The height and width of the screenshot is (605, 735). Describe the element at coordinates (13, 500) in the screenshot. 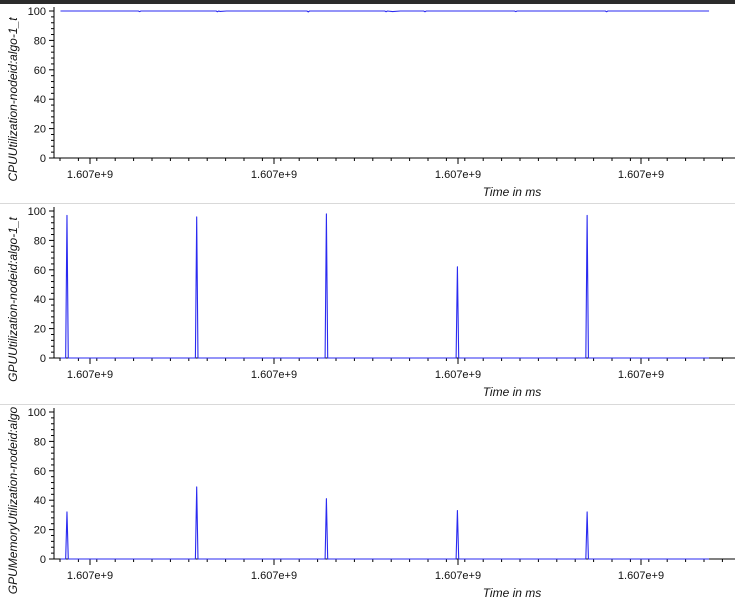

I see `y-axis-label: GPUMemoryUtilization-nodeid:algo` at that location.